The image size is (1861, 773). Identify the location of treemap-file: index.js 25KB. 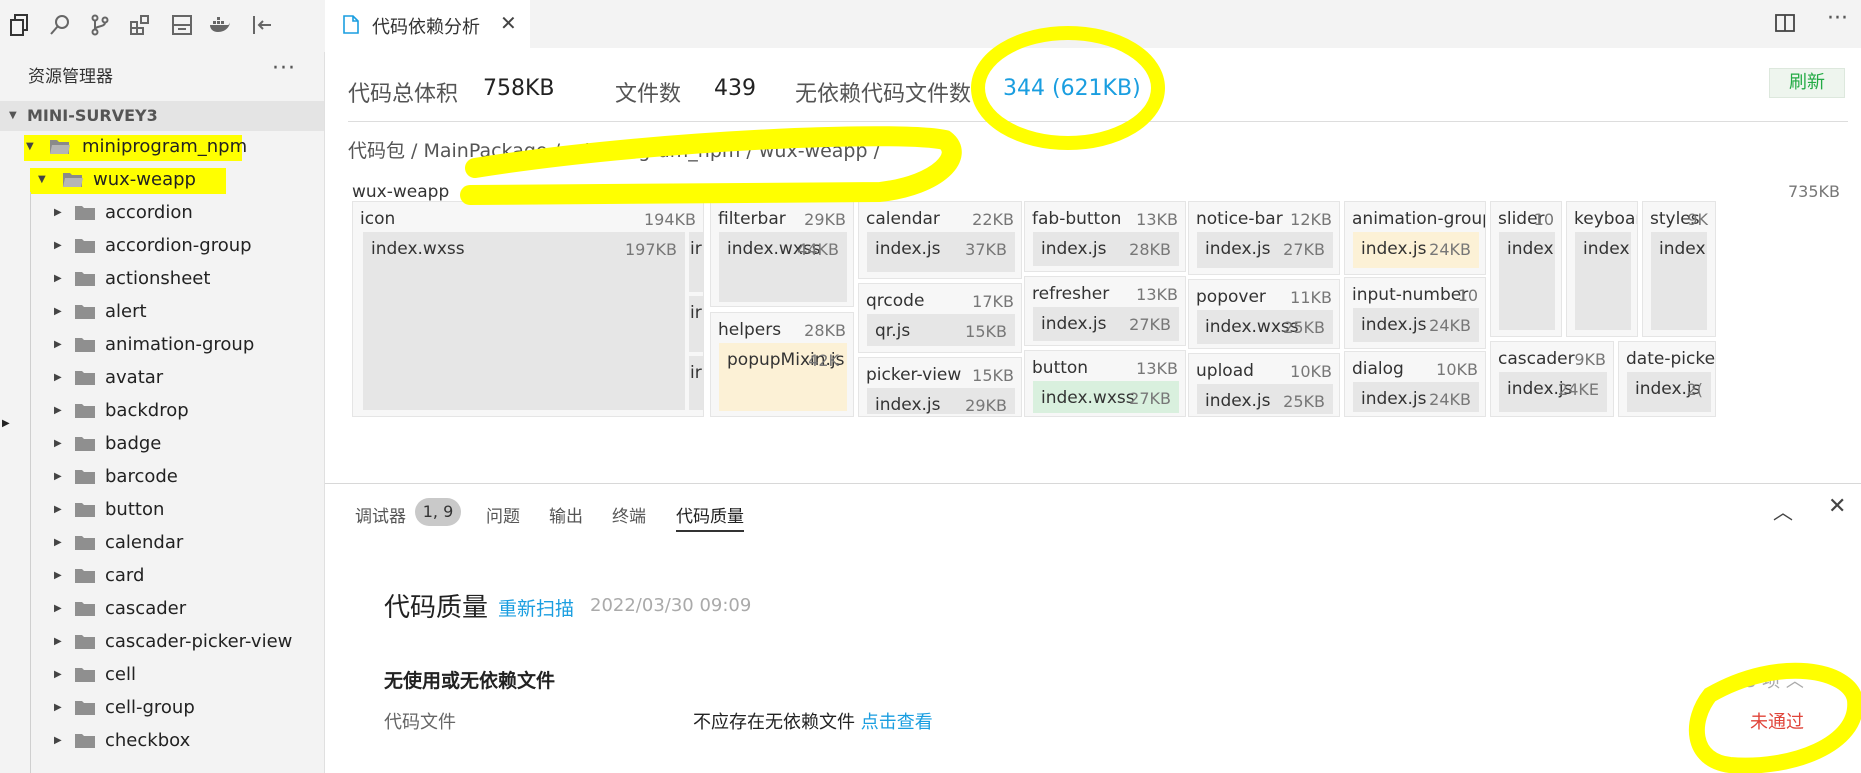
(1265, 399).